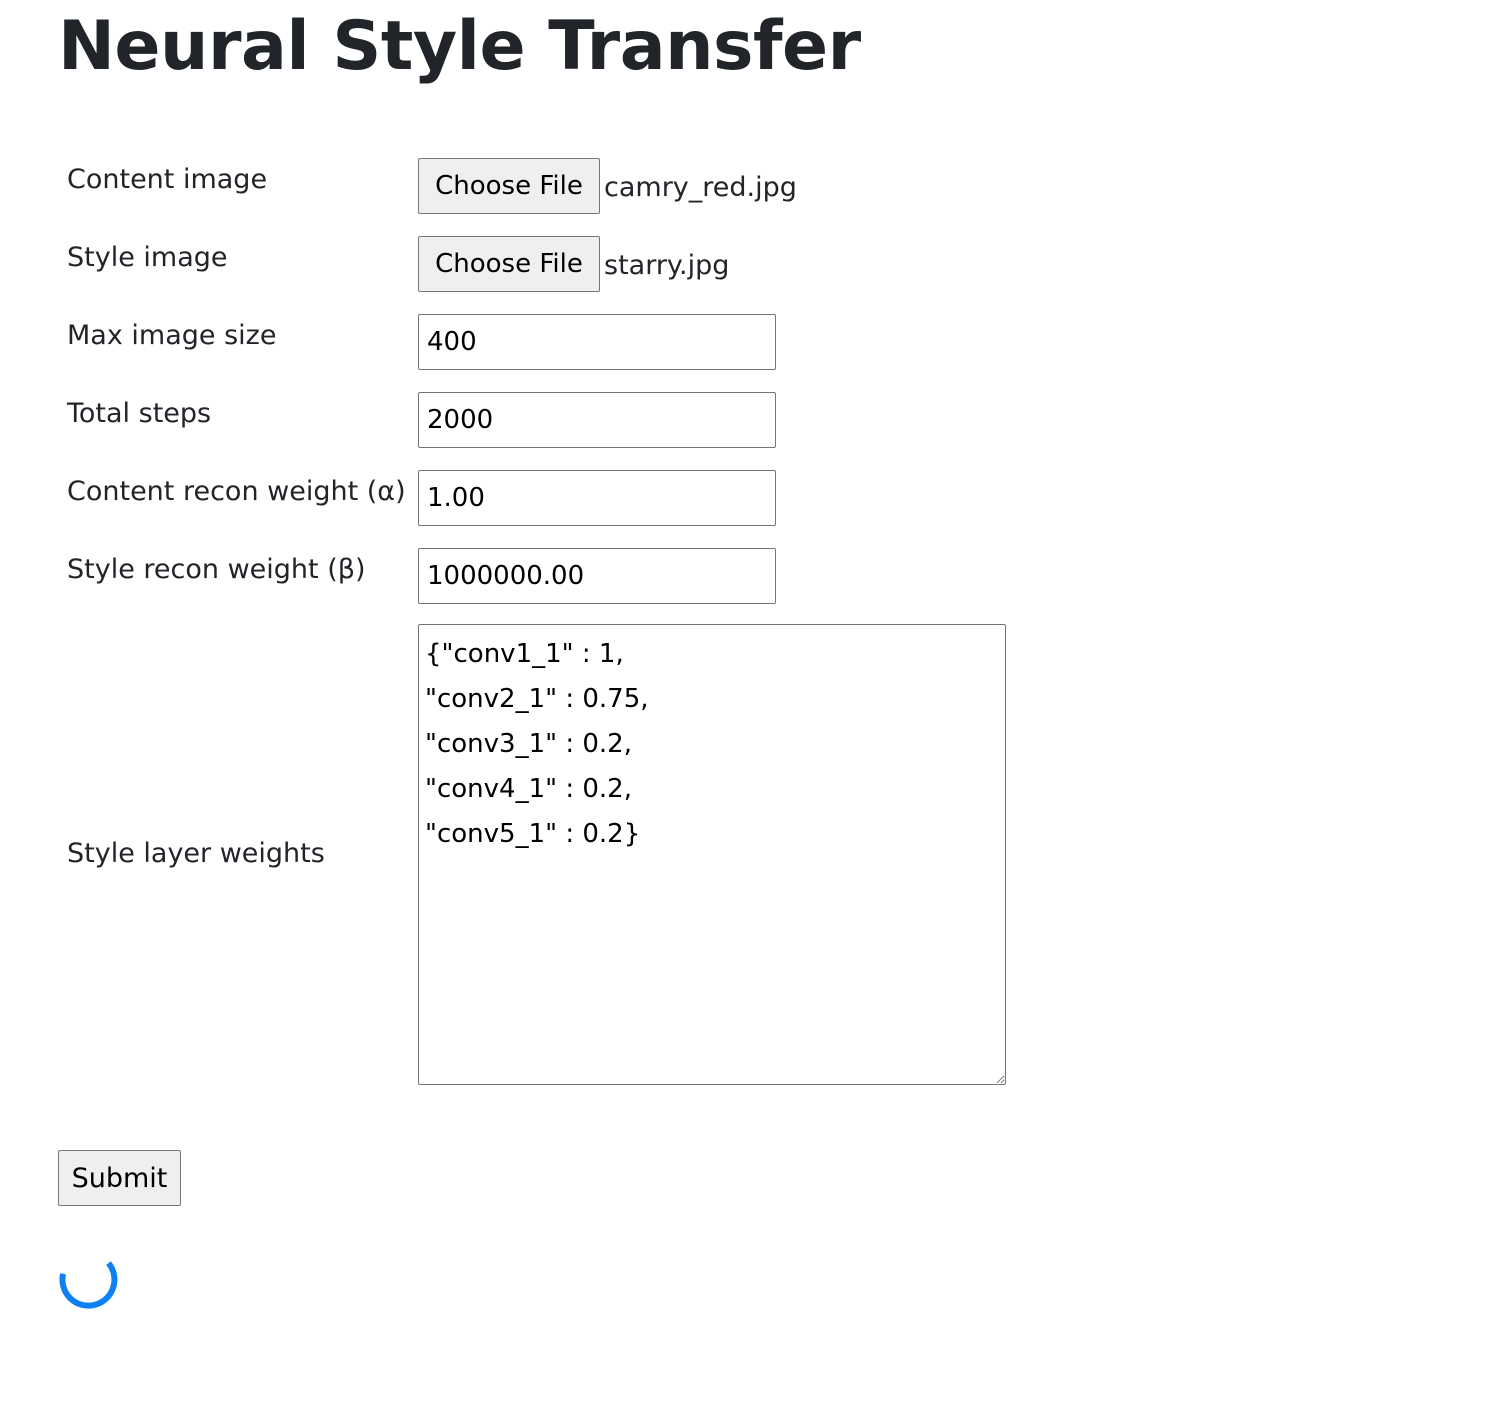  What do you see at coordinates (119, 1178) in the screenshot?
I see `submit-button: Submit` at bounding box center [119, 1178].